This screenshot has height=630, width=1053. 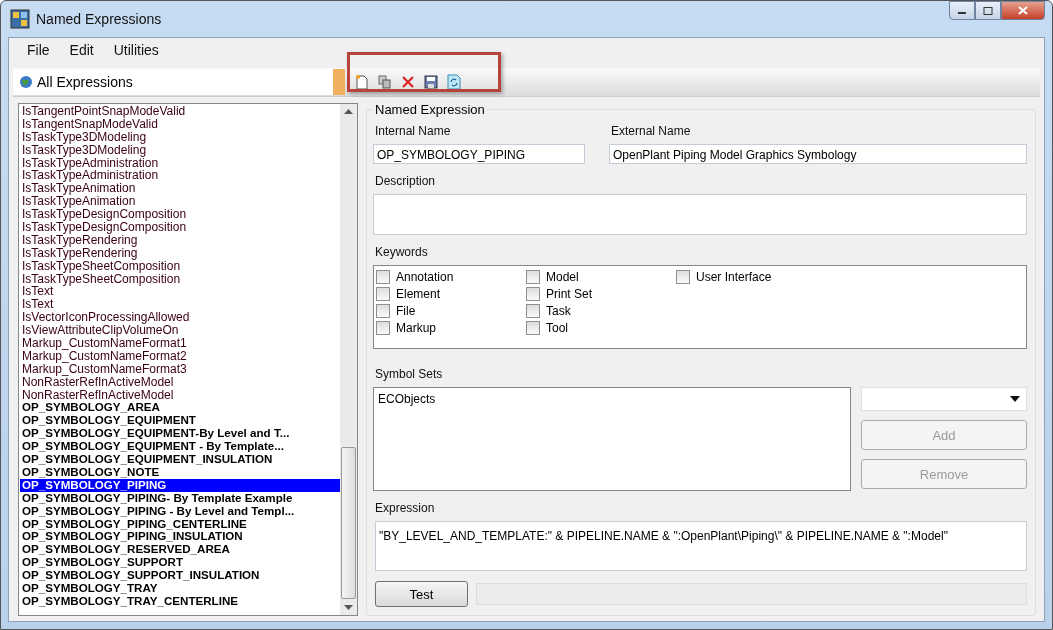 I want to click on checkbox-label: Markup, so click(x=416, y=327).